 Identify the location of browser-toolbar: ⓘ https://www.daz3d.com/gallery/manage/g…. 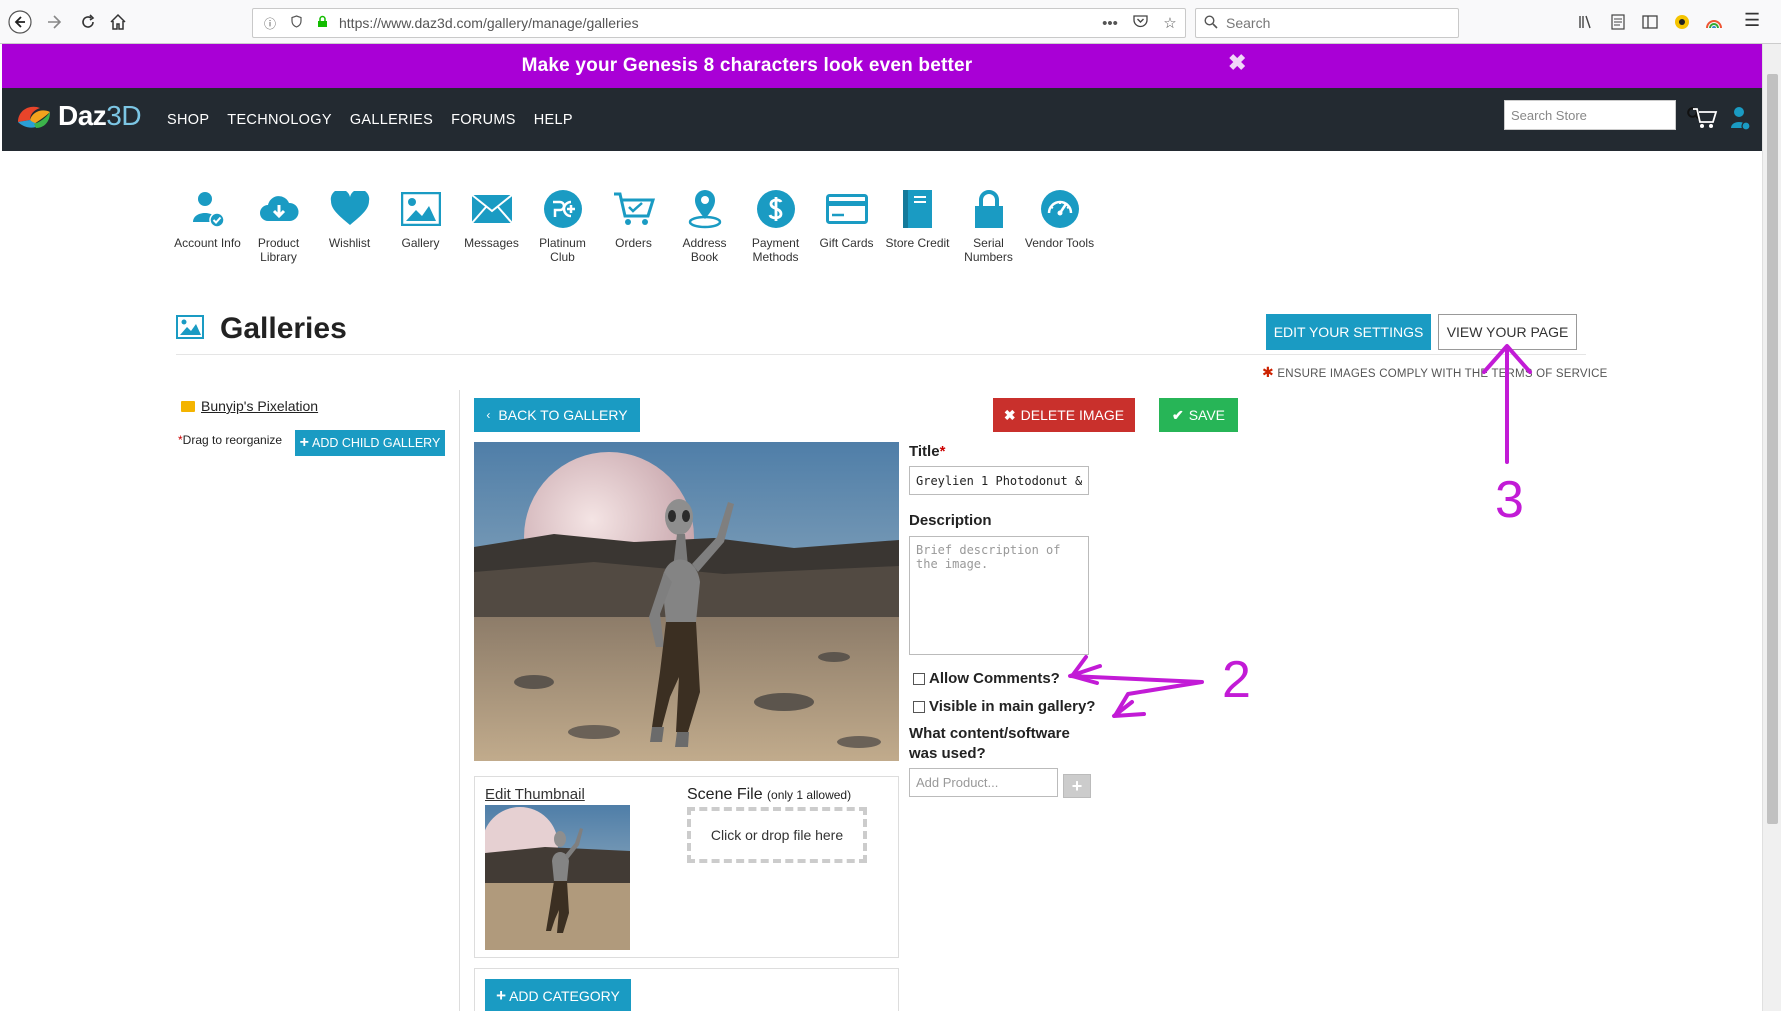
(890, 22).